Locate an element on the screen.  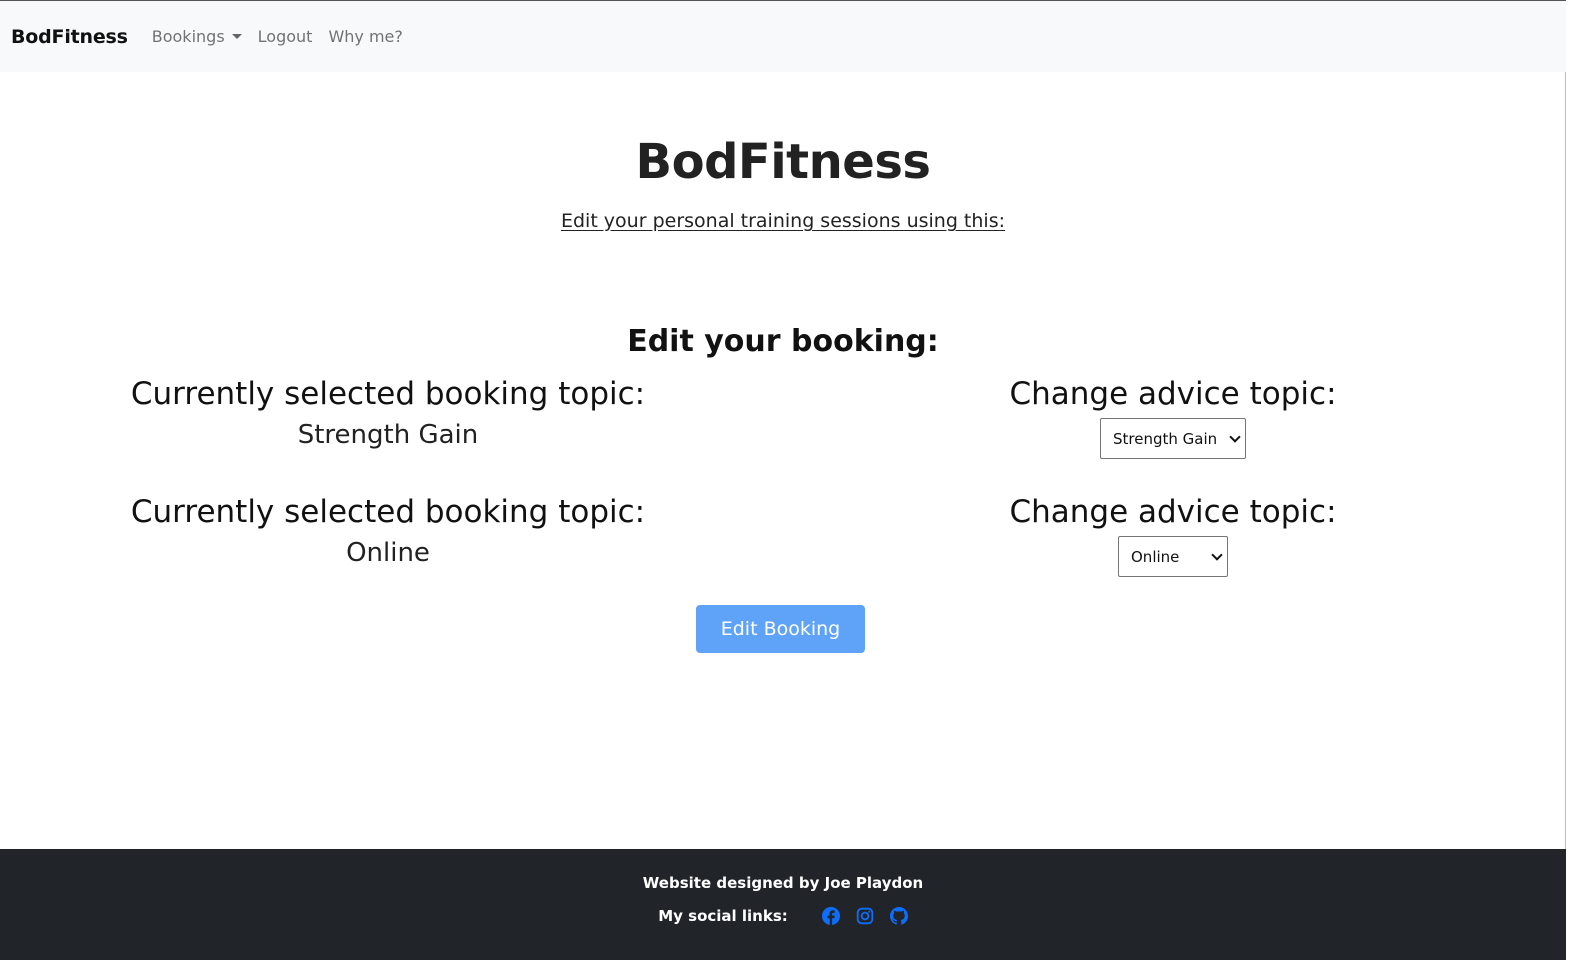
github-icon is located at coordinates (898, 916).